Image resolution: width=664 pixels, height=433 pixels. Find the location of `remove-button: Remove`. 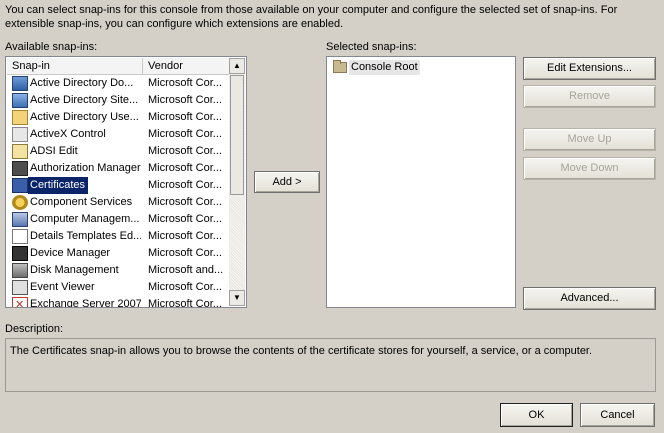

remove-button: Remove is located at coordinates (589, 96).